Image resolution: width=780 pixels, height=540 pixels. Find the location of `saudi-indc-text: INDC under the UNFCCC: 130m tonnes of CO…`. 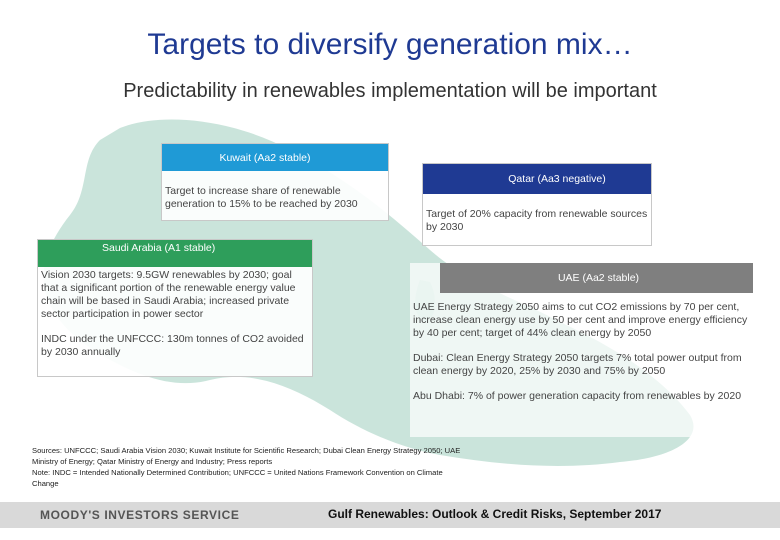

saudi-indc-text: INDC under the UNFCCC: 130m tonnes of CO… is located at coordinates (172, 345).